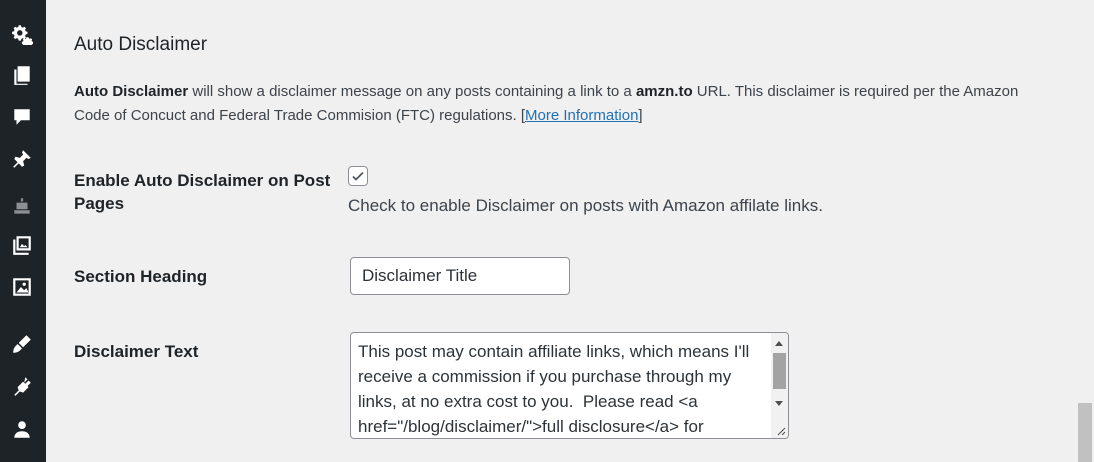 This screenshot has width=1094, height=462. I want to click on pin-icon, so click(22, 159).